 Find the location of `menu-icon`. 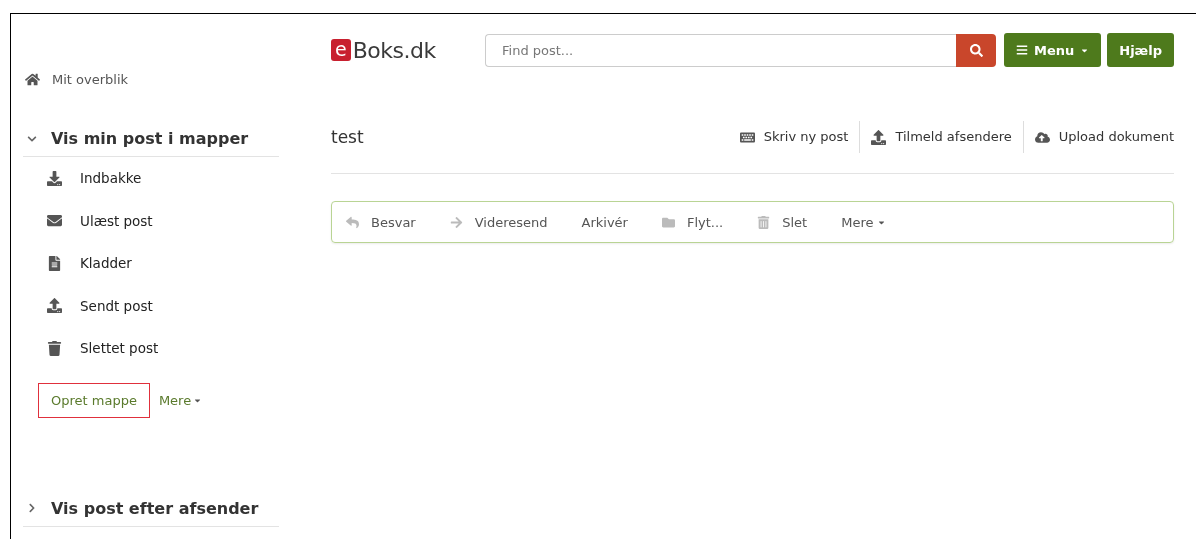

menu-icon is located at coordinates (1022, 50).